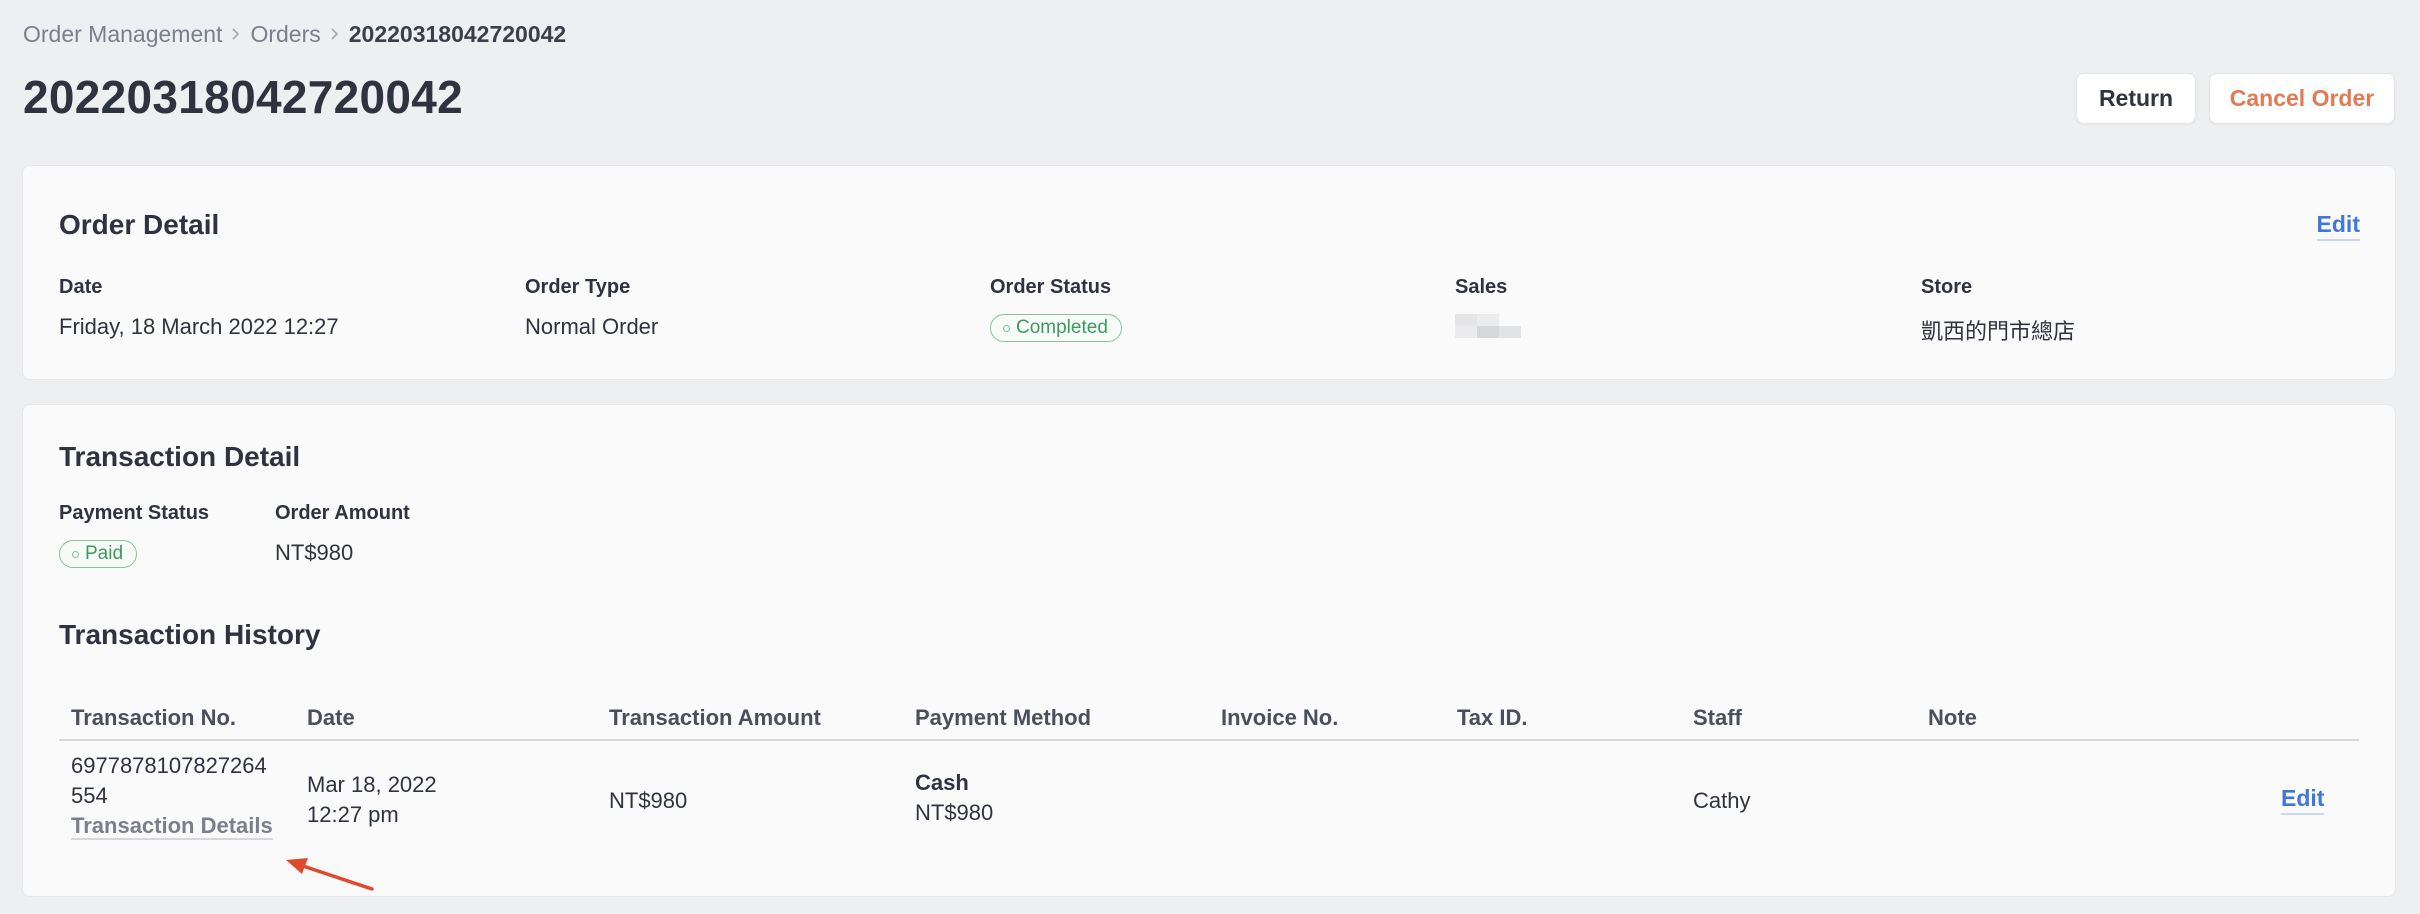  I want to click on store-field: Store 凱西的門市總店, so click(1998, 311).